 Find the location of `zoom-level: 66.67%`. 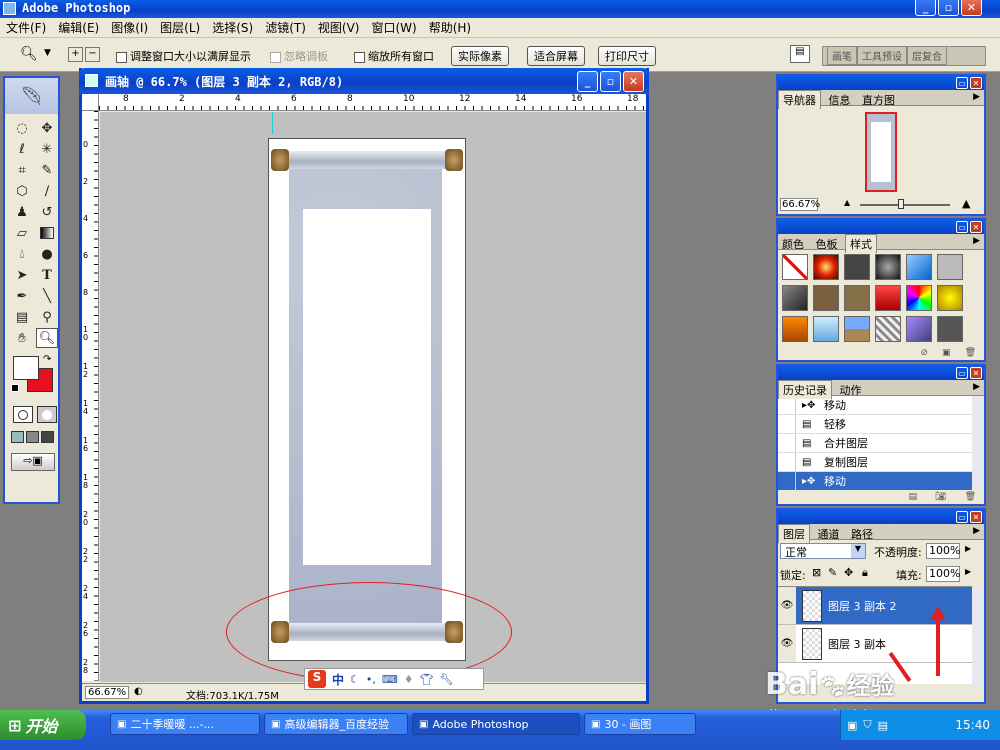

zoom-level: 66.67% is located at coordinates (107, 692).